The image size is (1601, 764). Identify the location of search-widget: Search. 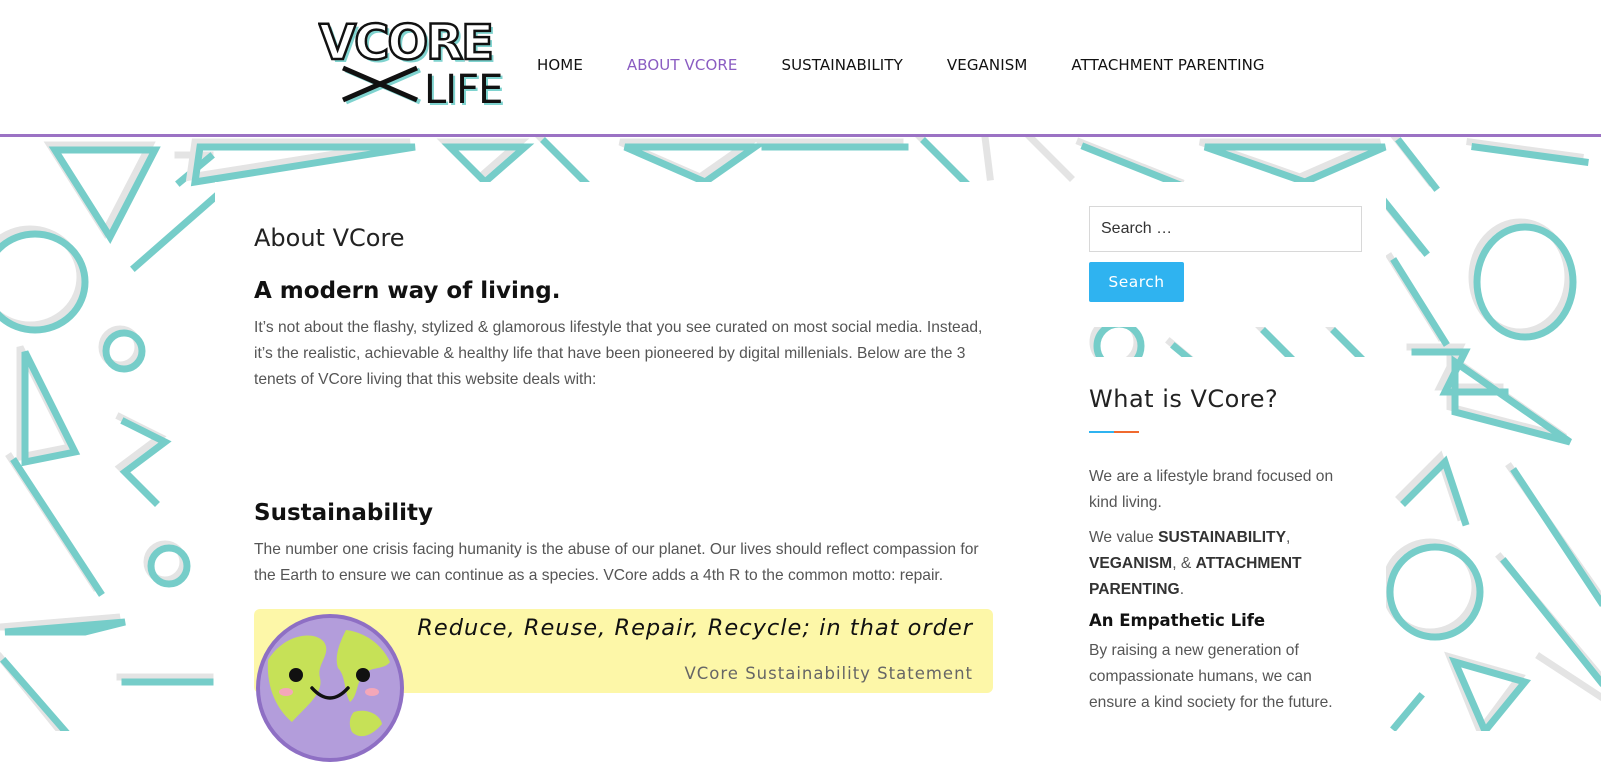
(1210, 254).